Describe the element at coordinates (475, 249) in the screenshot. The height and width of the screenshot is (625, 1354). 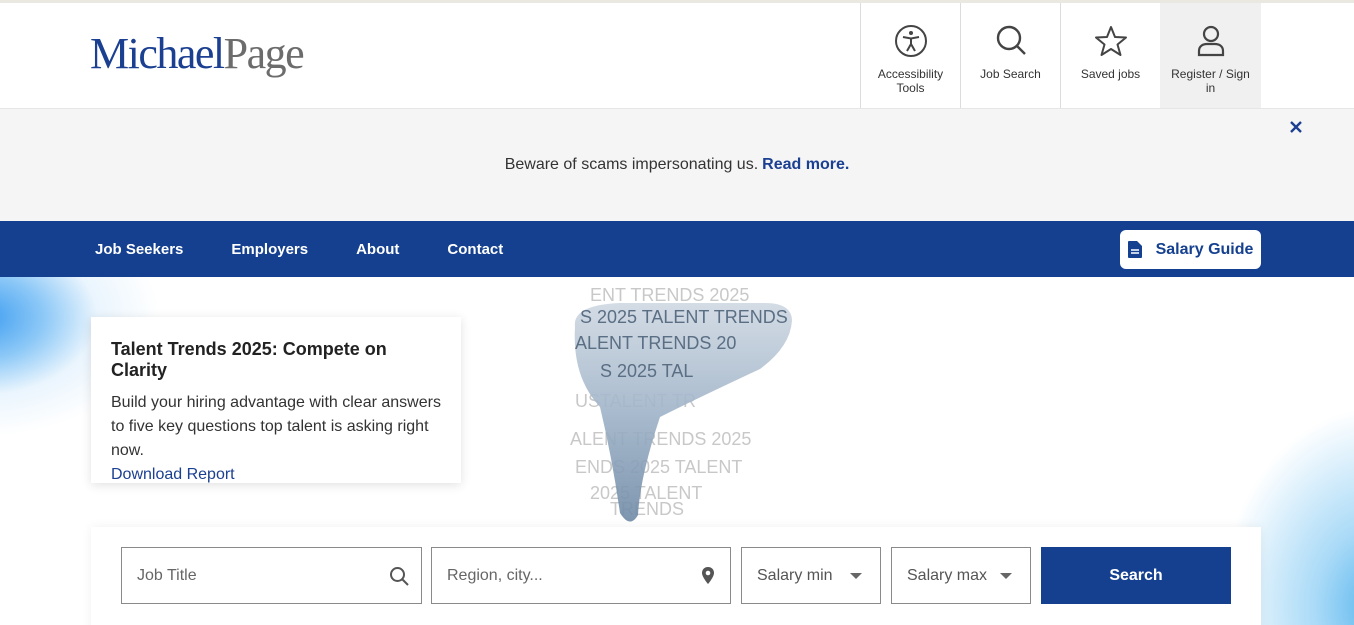
I see `nav-contact: Contact` at that location.